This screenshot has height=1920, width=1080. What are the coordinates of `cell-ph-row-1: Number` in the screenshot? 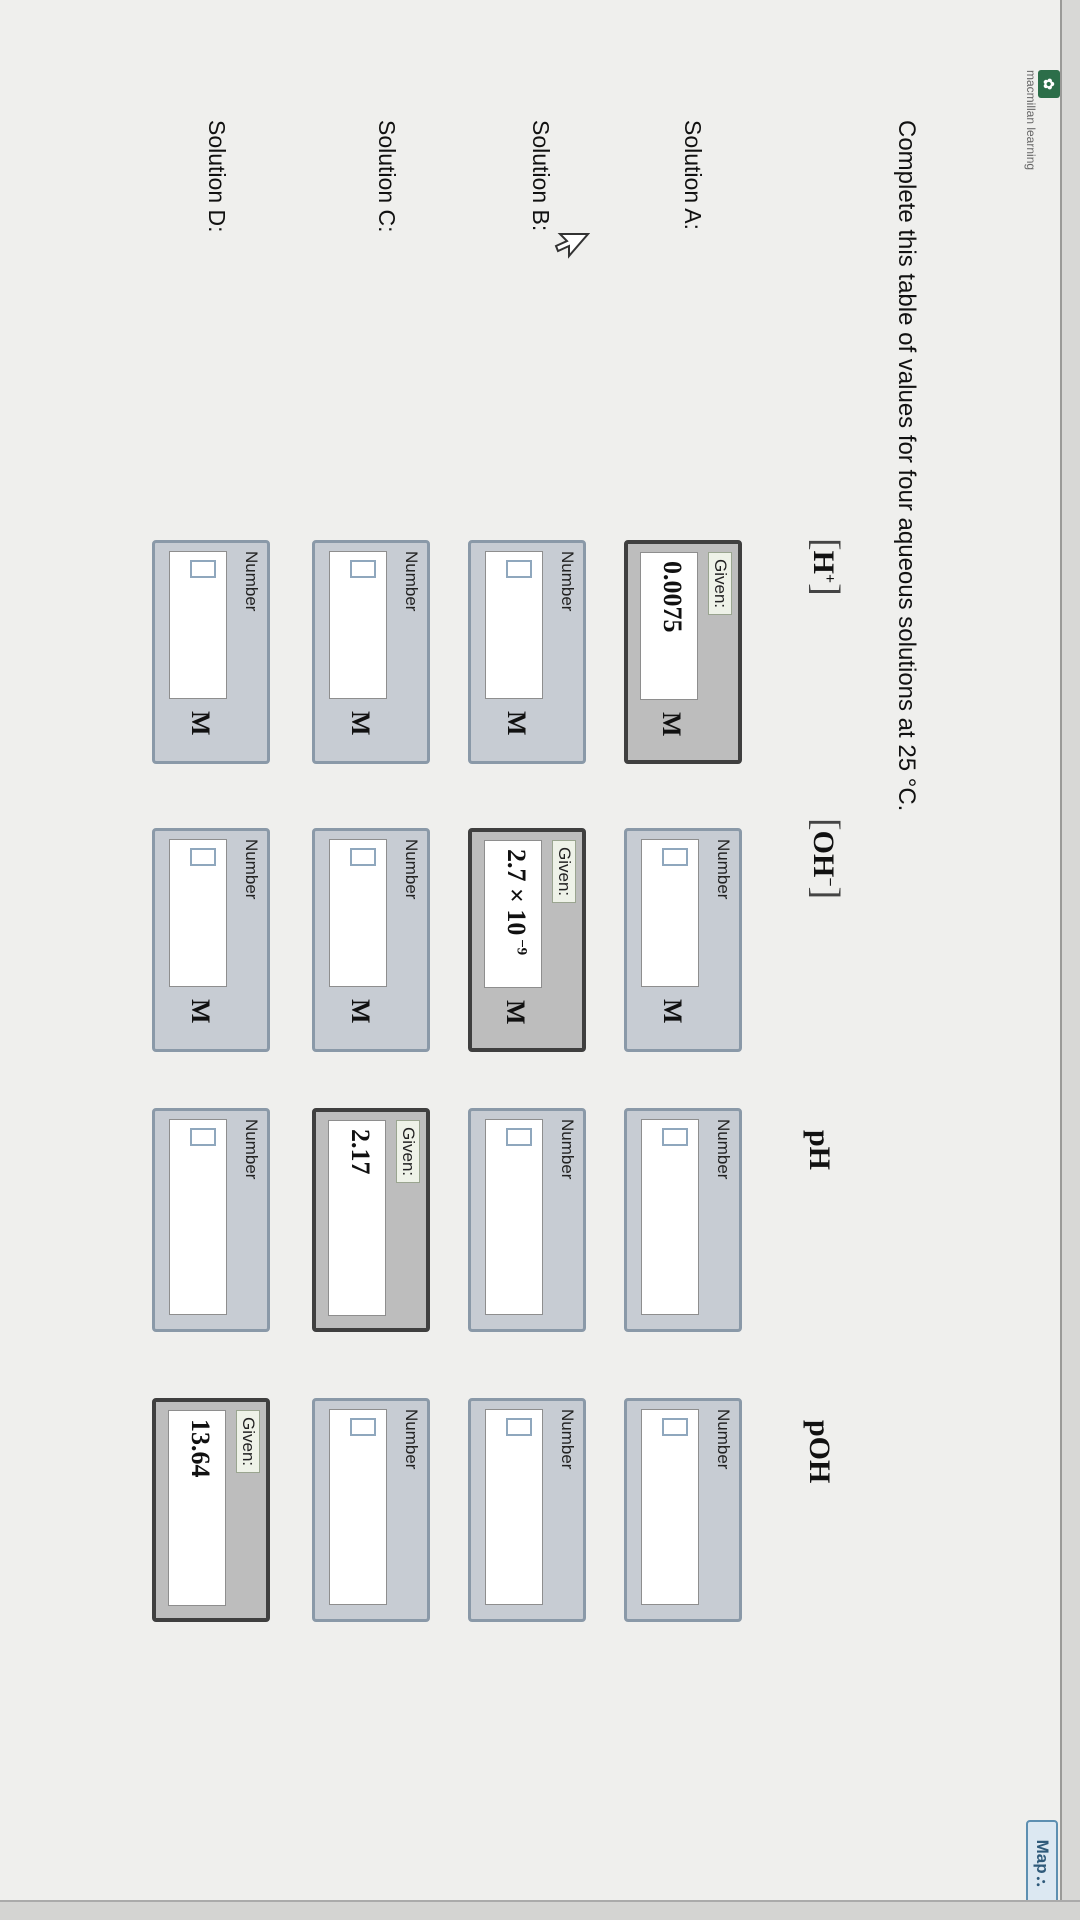 It's located at (683, 1220).